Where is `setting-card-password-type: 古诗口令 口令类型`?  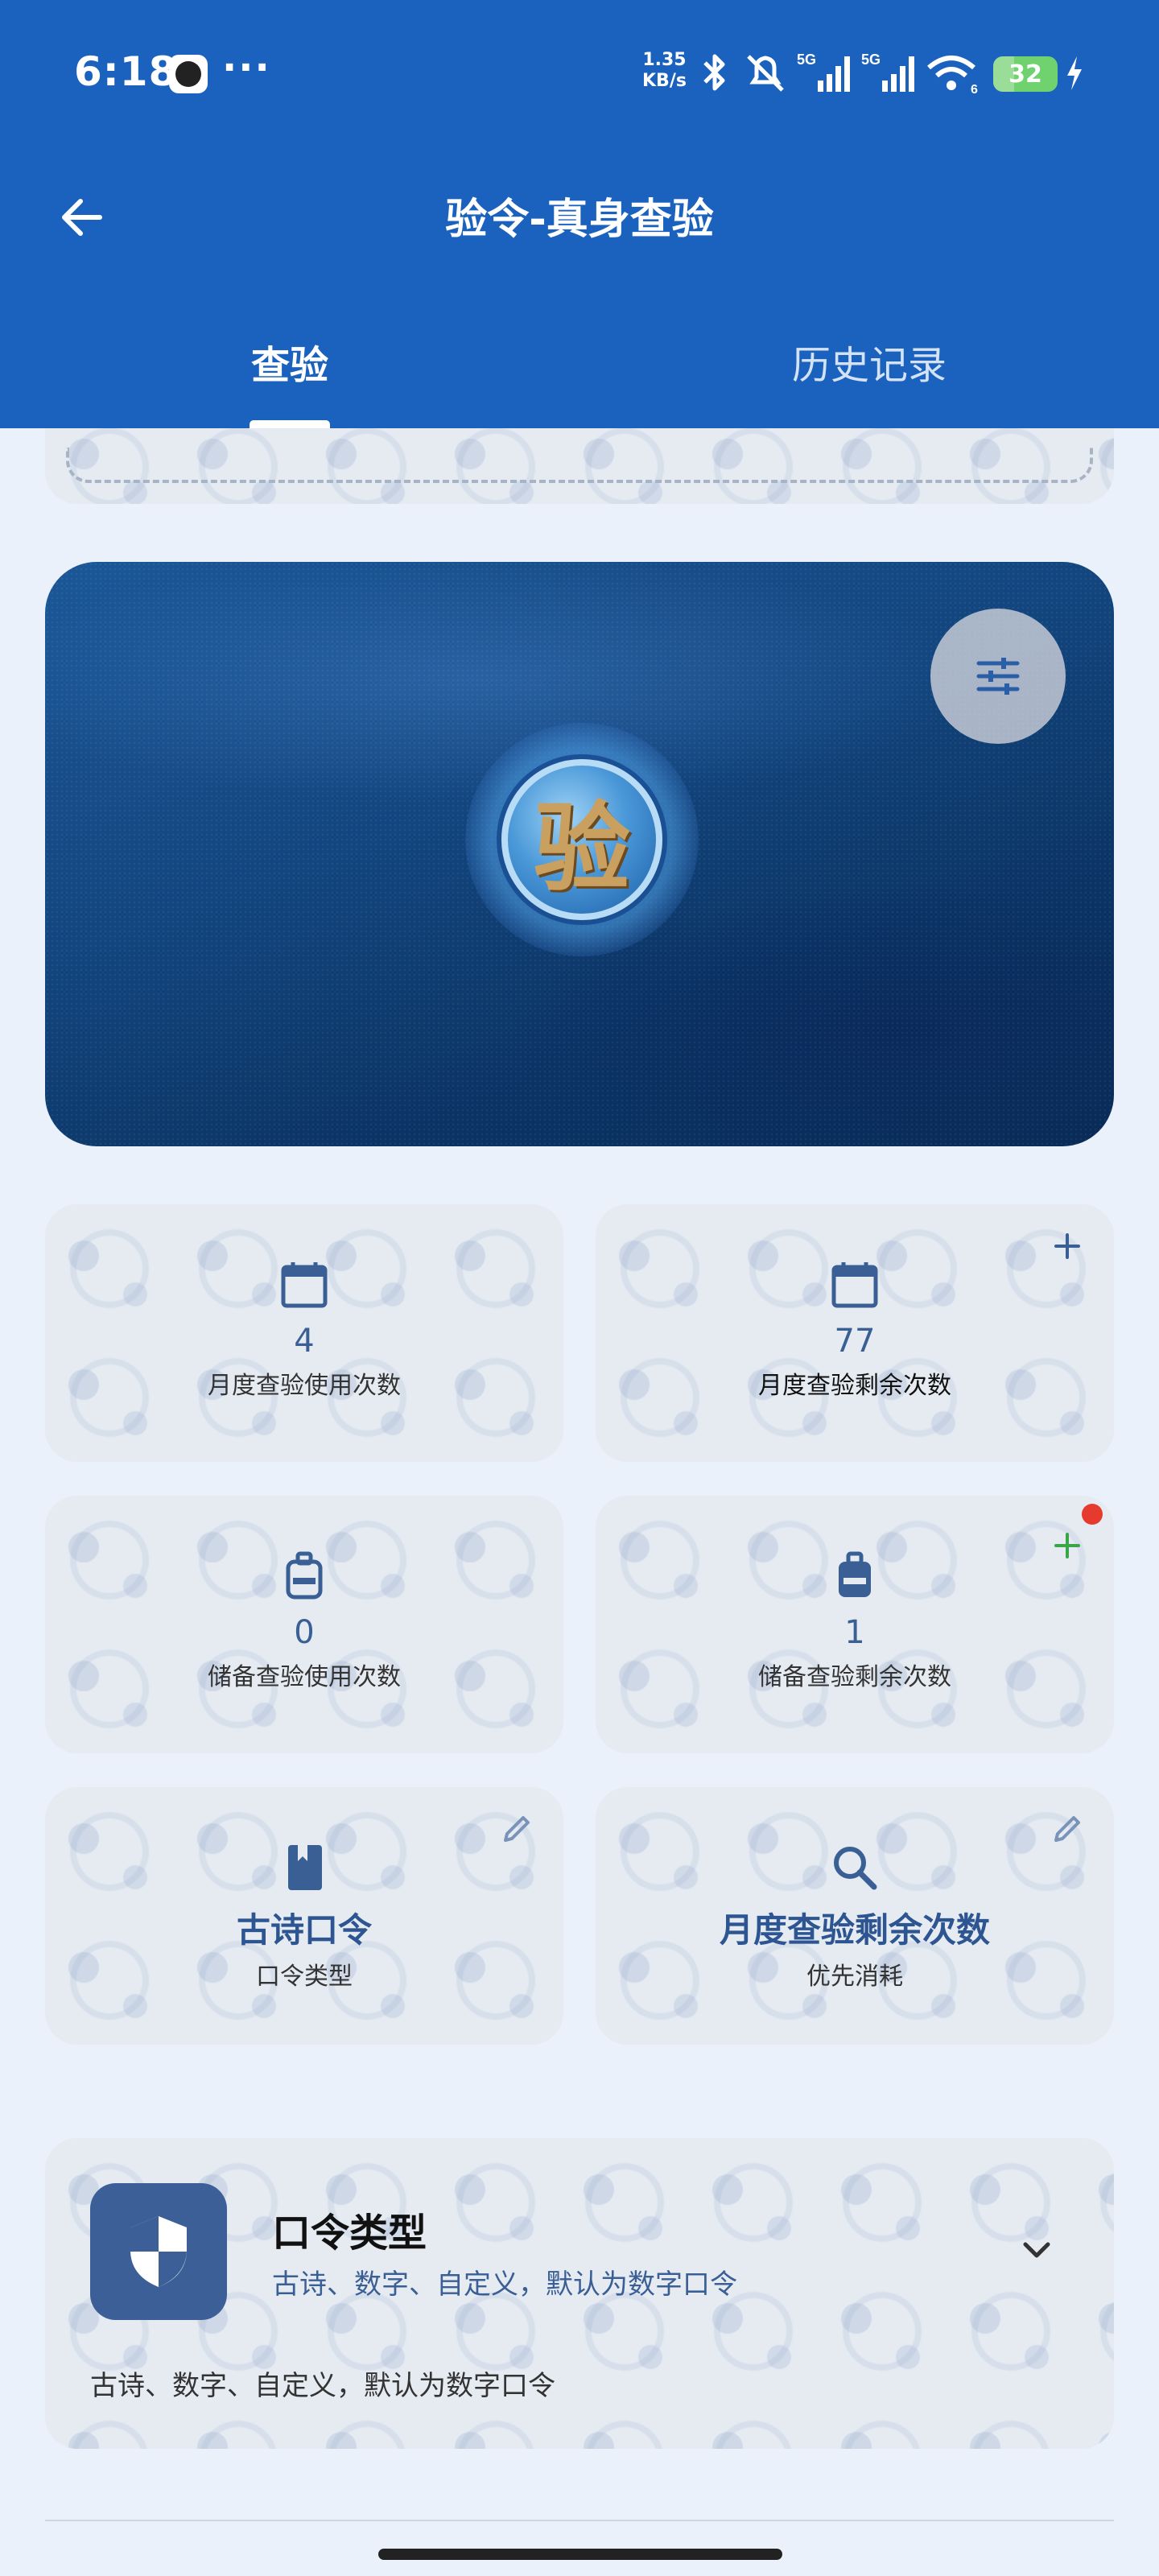
setting-card-password-type: 古诗口令 口令类型 is located at coordinates (304, 1916).